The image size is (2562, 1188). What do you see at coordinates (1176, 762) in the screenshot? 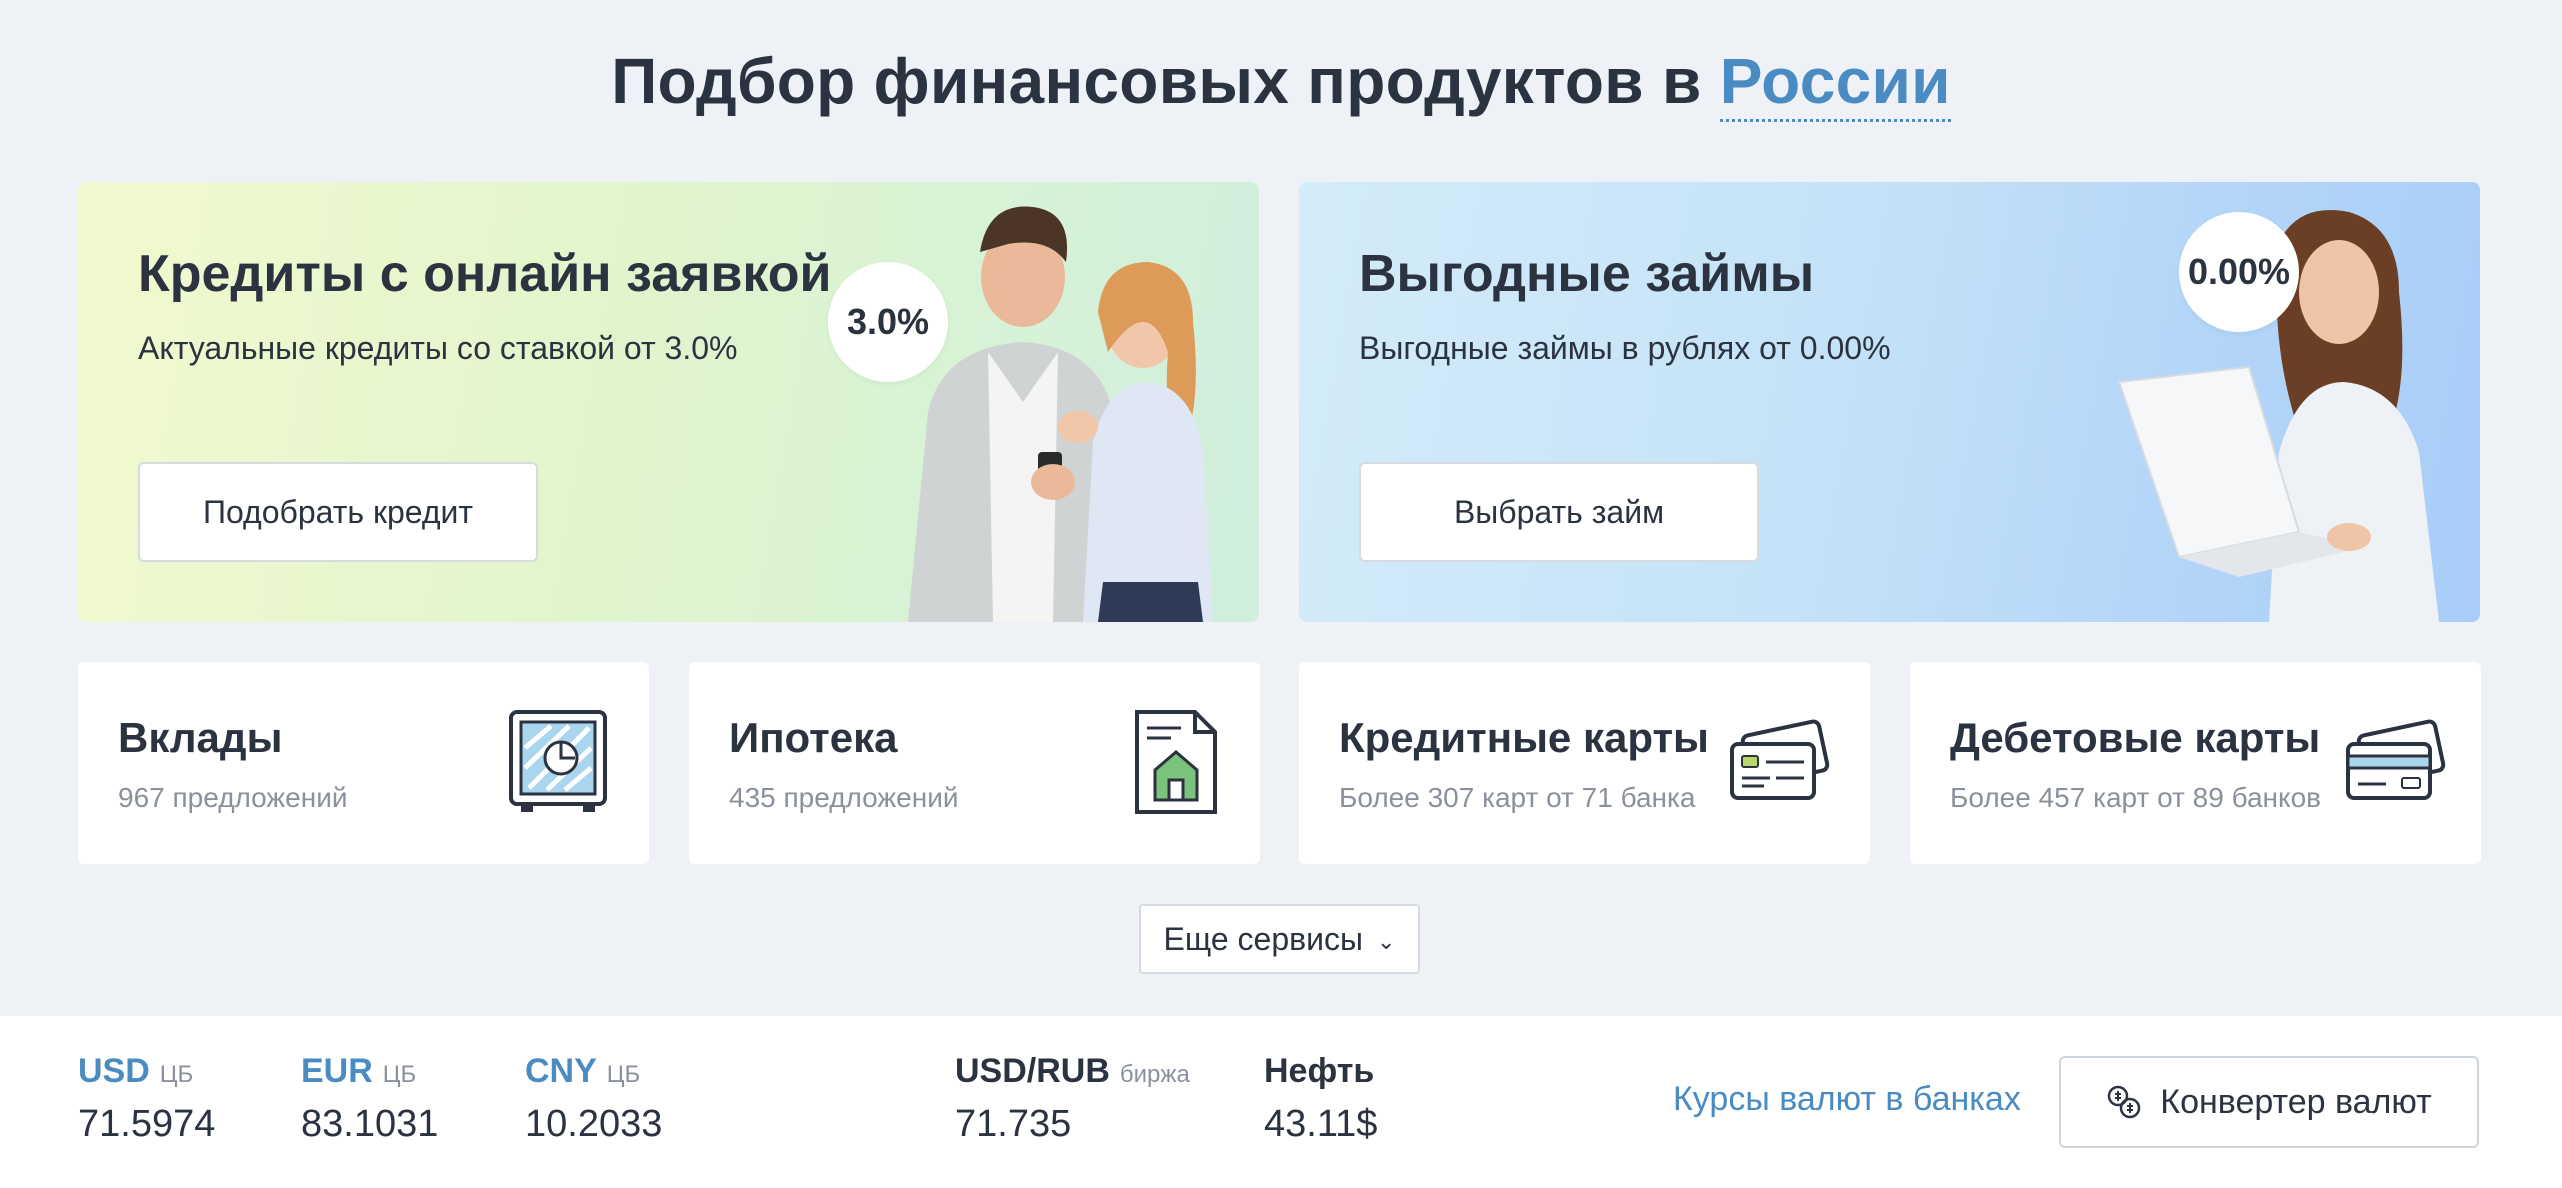
I see `mortgage-house-document-icon` at bounding box center [1176, 762].